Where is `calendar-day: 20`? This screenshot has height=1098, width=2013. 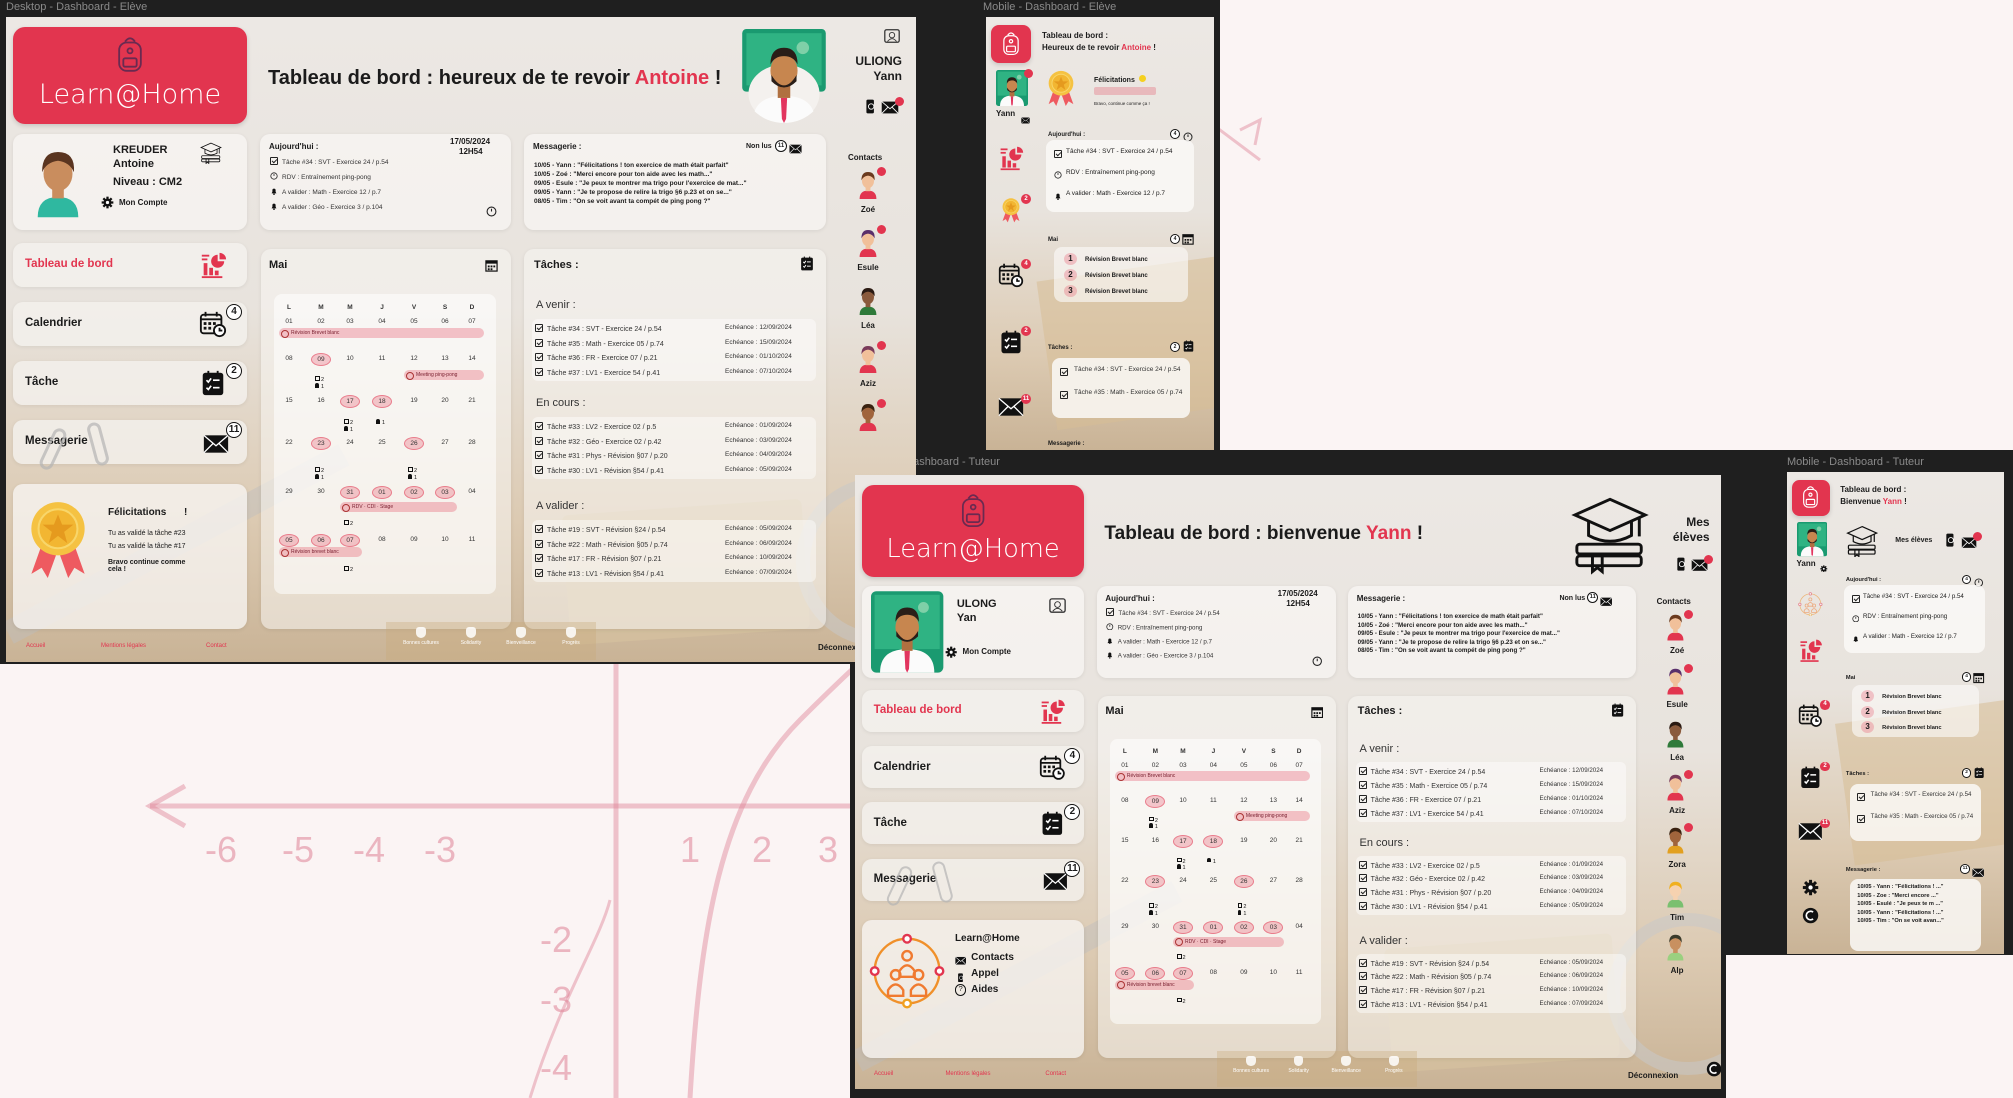 calendar-day: 20 is located at coordinates (445, 401).